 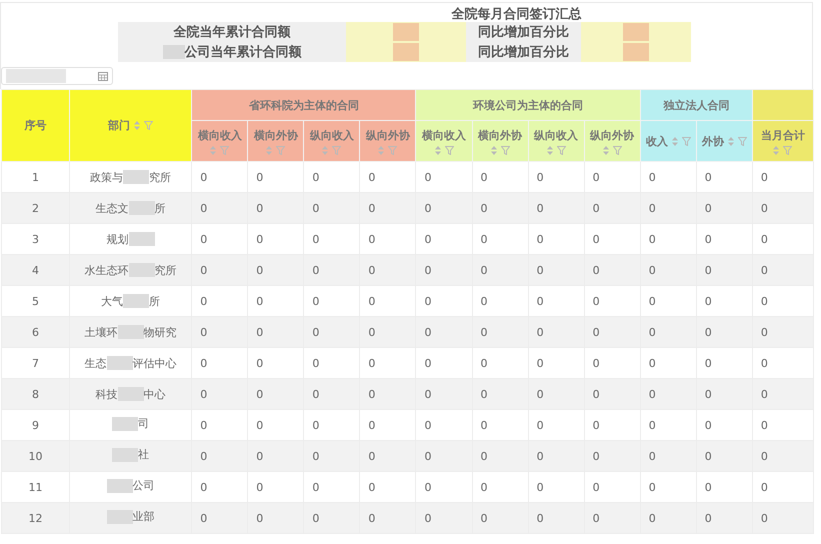 I want to click on department-name: 规划, so click(x=117, y=239).